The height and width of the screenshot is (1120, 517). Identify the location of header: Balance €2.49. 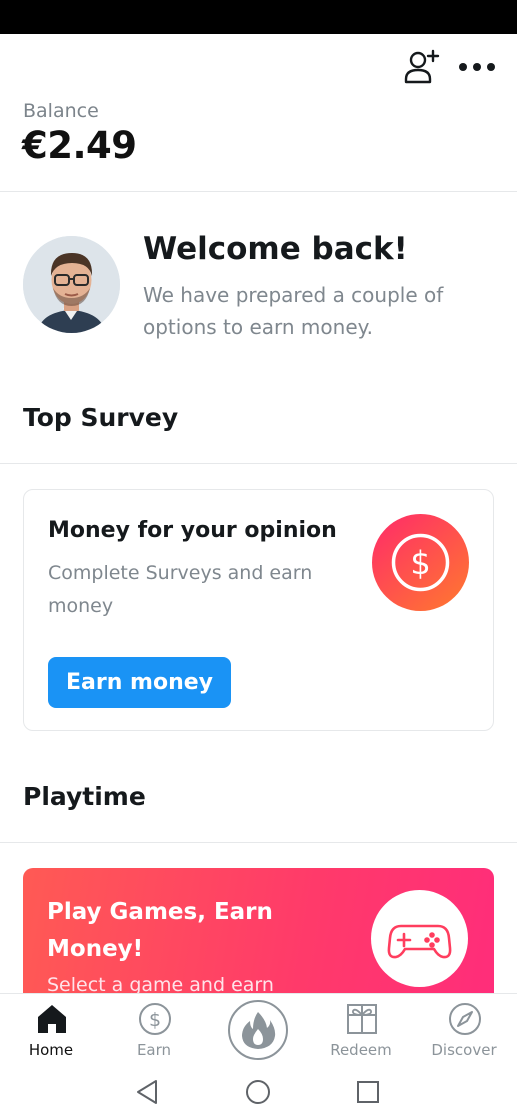
(258, 113).